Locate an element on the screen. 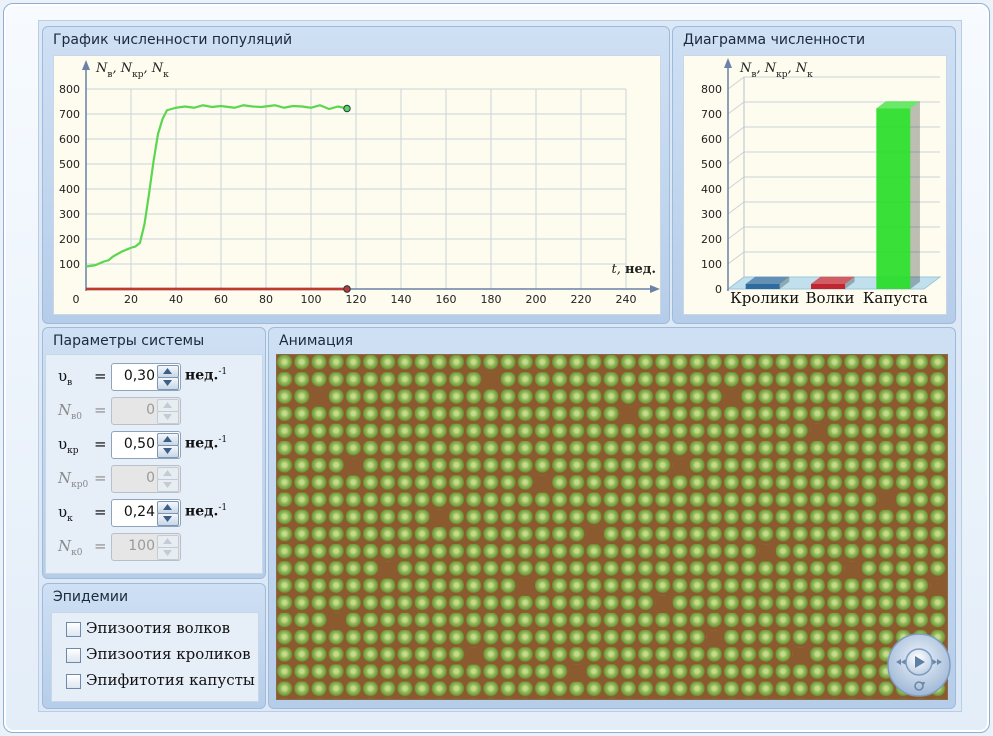 This screenshot has height=736, width=993. param-row: υкр = 0,50 нед.-1 is located at coordinates (160, 445).